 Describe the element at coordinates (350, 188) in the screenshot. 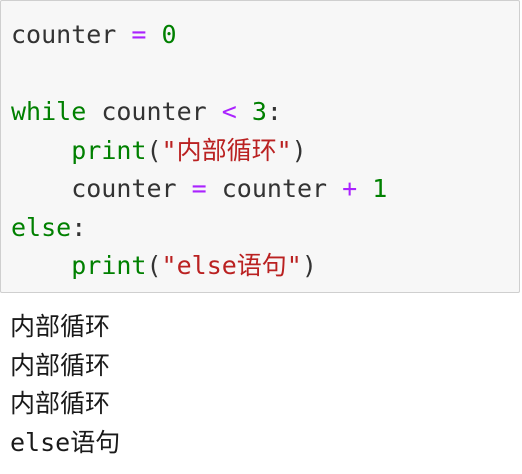

I see `code-token-op: +` at that location.